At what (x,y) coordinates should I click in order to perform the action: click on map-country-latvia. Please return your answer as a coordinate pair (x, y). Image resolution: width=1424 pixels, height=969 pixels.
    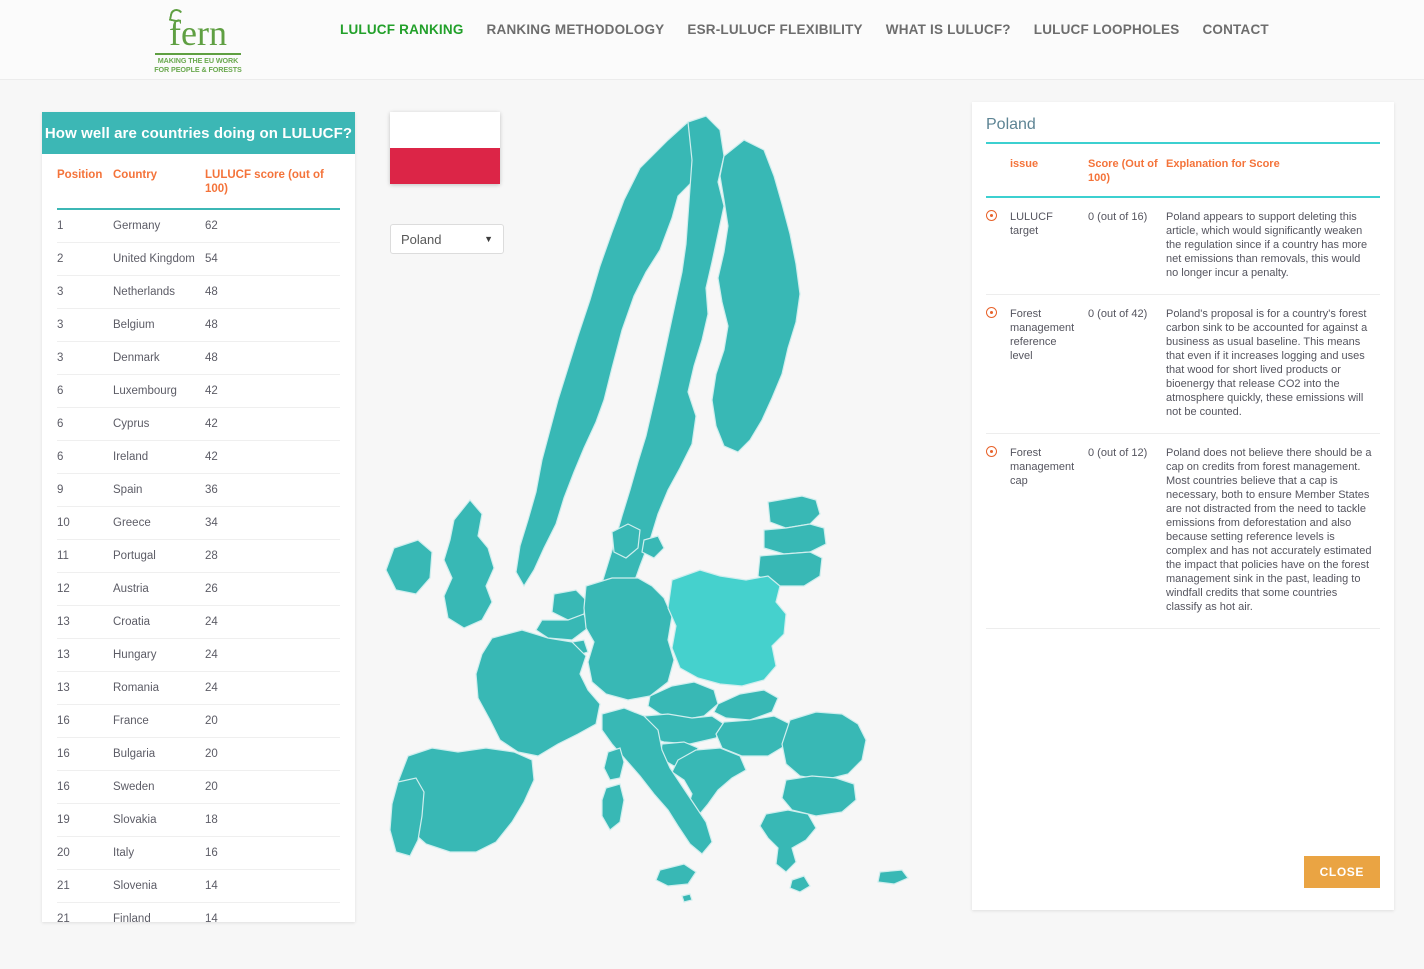
    Looking at the image, I should click on (795, 539).